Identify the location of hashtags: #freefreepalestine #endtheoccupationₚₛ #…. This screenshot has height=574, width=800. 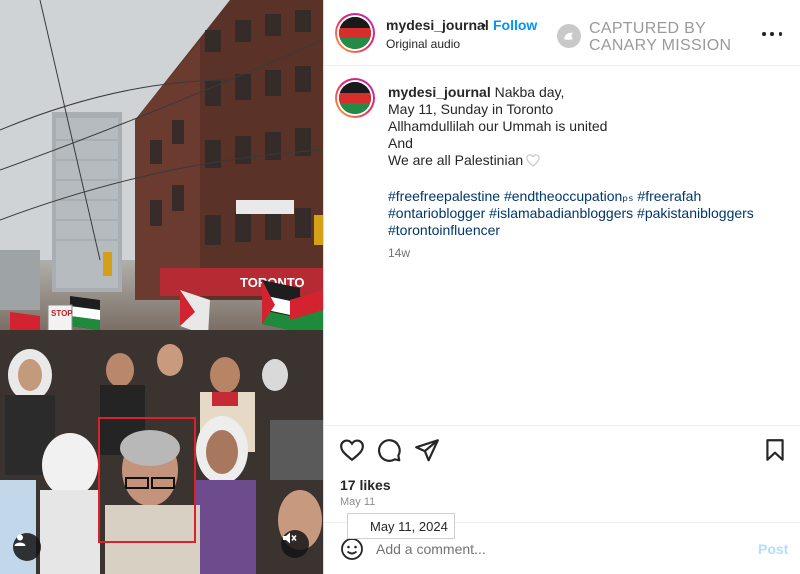
(588, 213).